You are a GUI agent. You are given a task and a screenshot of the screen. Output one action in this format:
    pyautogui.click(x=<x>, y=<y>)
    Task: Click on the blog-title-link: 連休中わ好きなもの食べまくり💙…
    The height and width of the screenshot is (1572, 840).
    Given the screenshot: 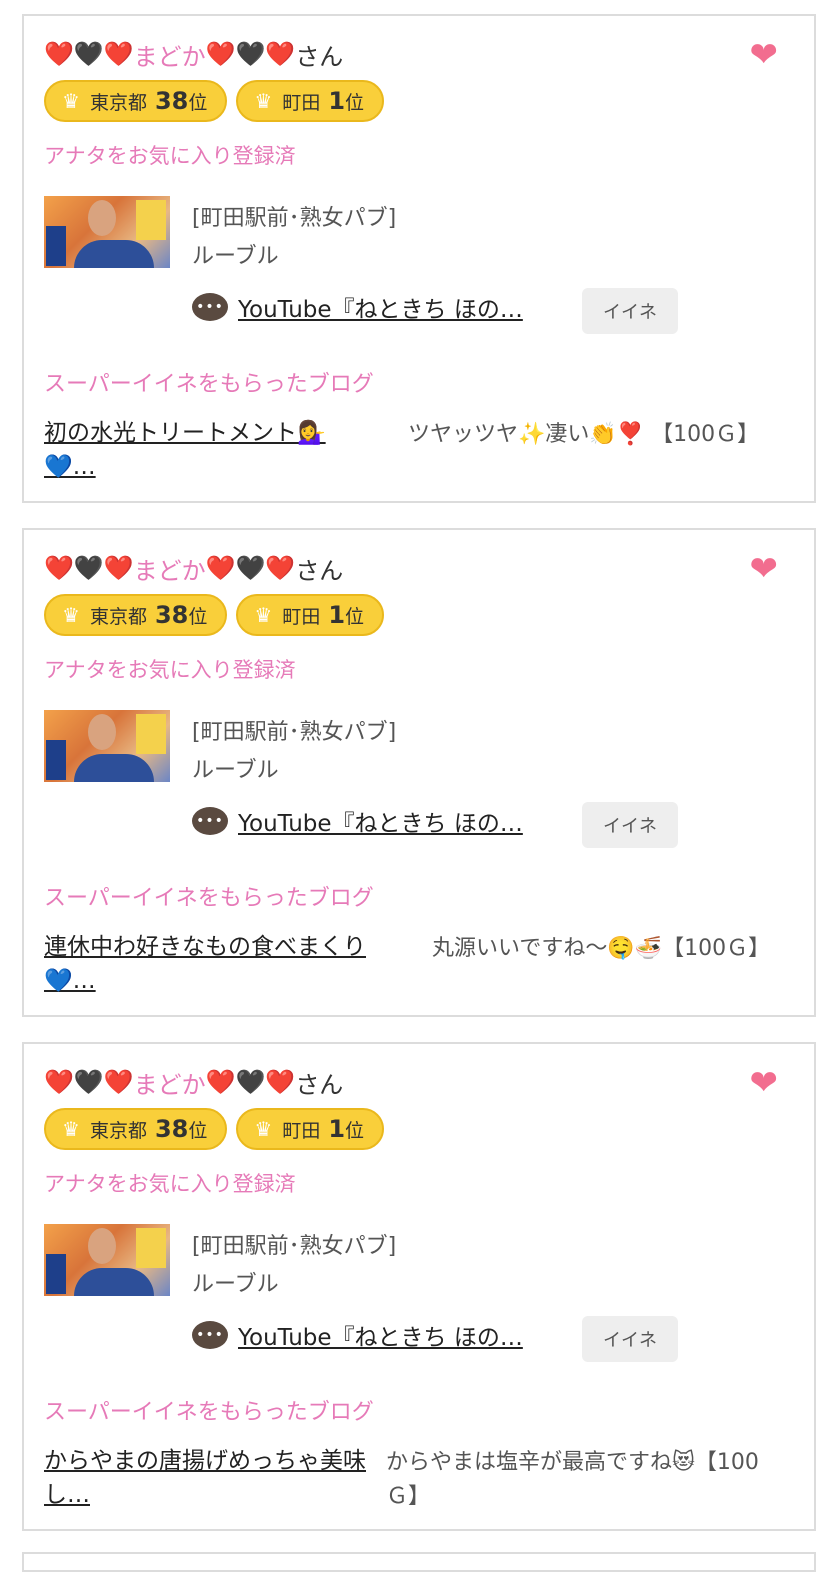 What is the action you would take?
    pyautogui.click(x=224, y=964)
    